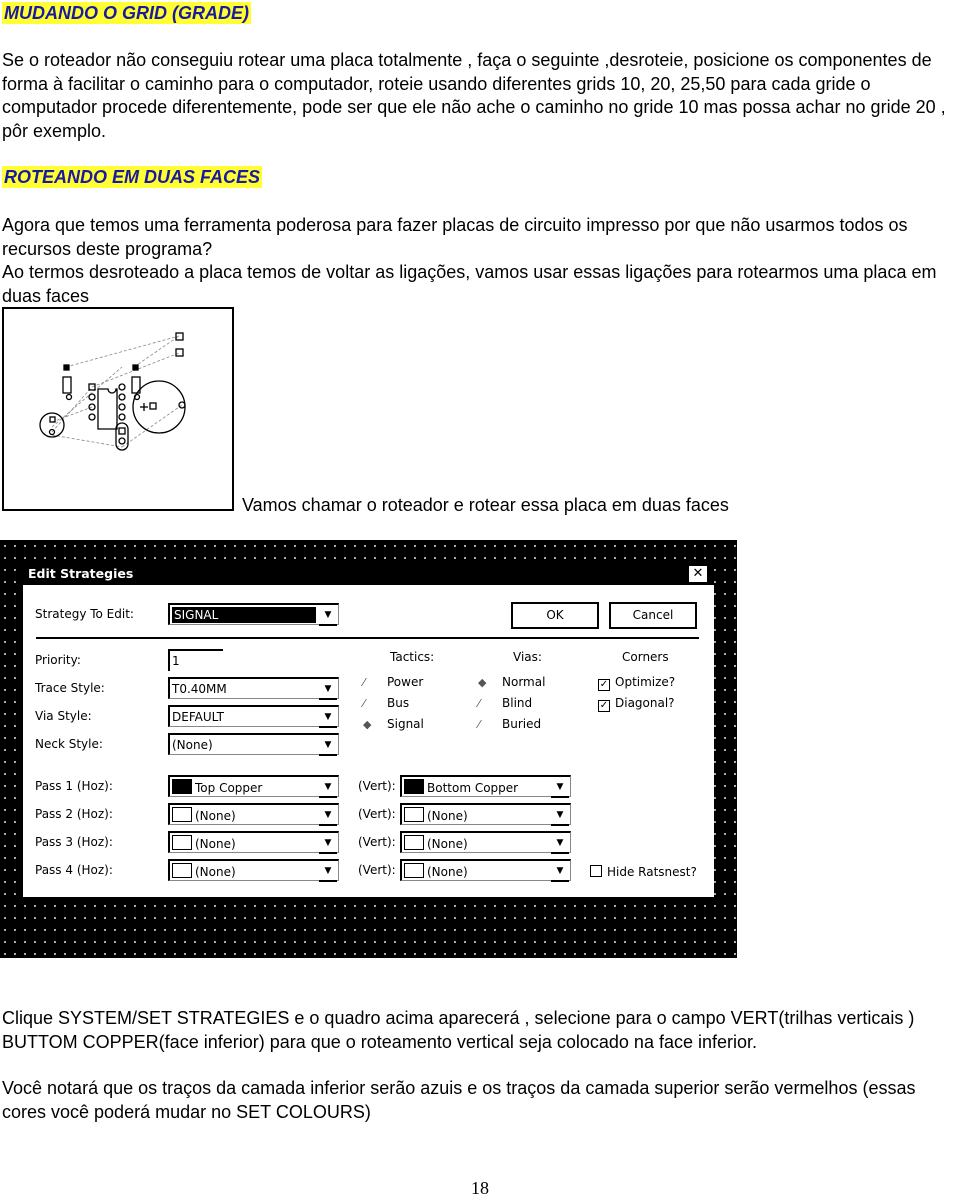  I want to click on vias-label: Vias:, so click(527, 657).